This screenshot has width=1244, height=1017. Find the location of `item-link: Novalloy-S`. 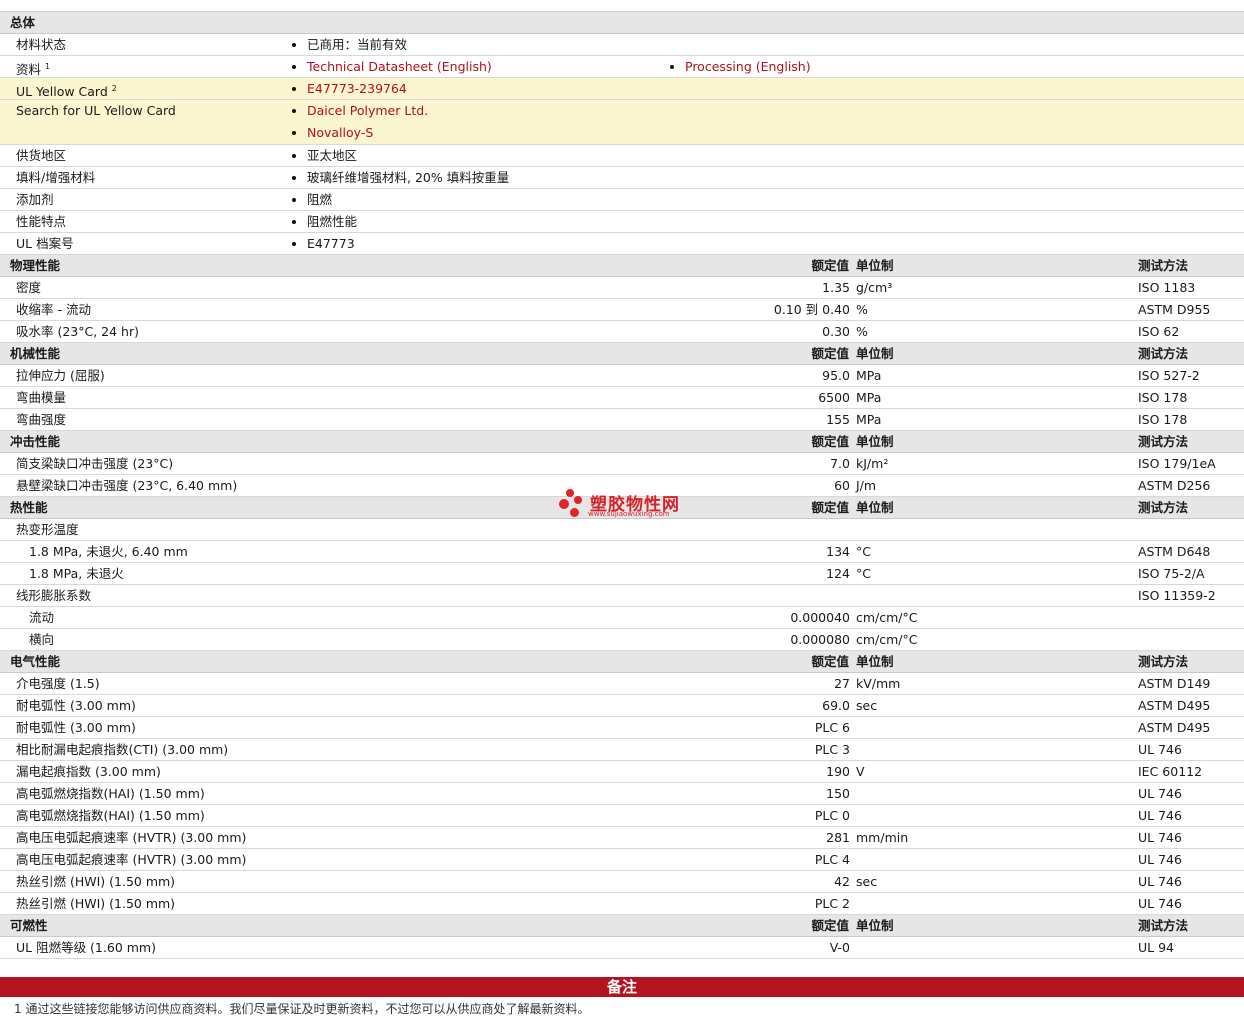

item-link: Novalloy-S is located at coordinates (340, 132).